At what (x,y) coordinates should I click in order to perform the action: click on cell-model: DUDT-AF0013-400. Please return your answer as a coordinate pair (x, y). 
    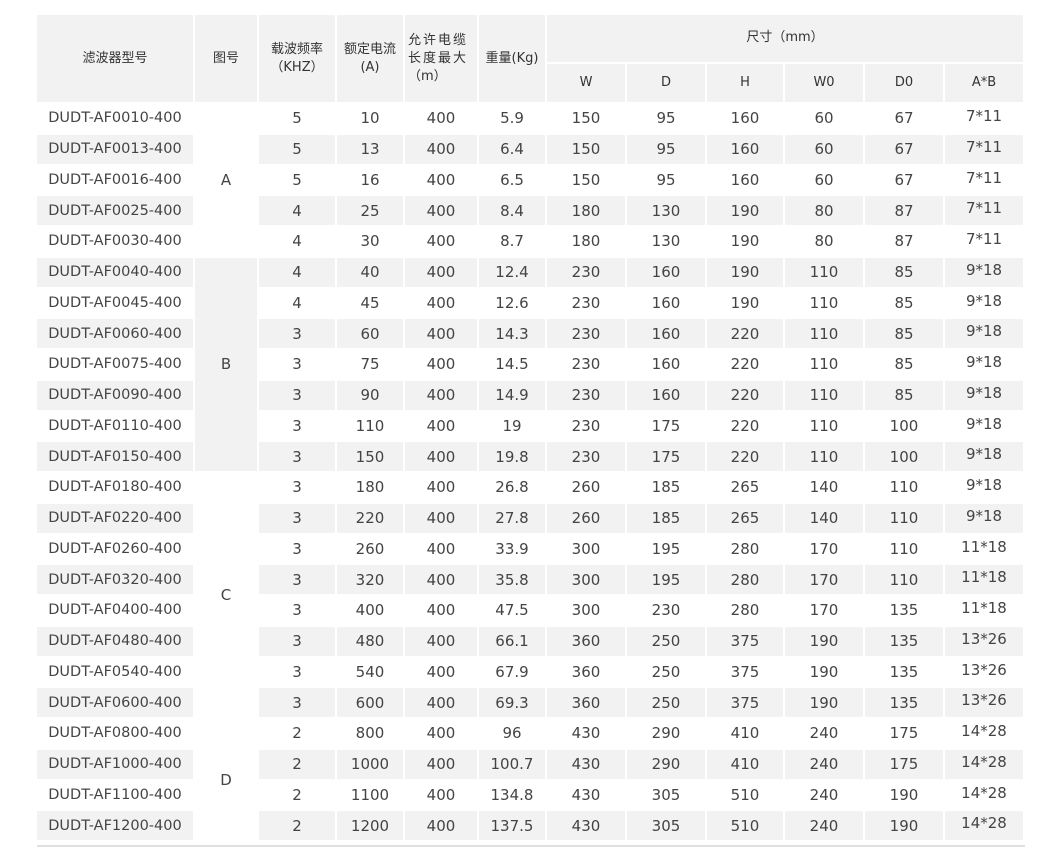
    Looking at the image, I should click on (116, 150).